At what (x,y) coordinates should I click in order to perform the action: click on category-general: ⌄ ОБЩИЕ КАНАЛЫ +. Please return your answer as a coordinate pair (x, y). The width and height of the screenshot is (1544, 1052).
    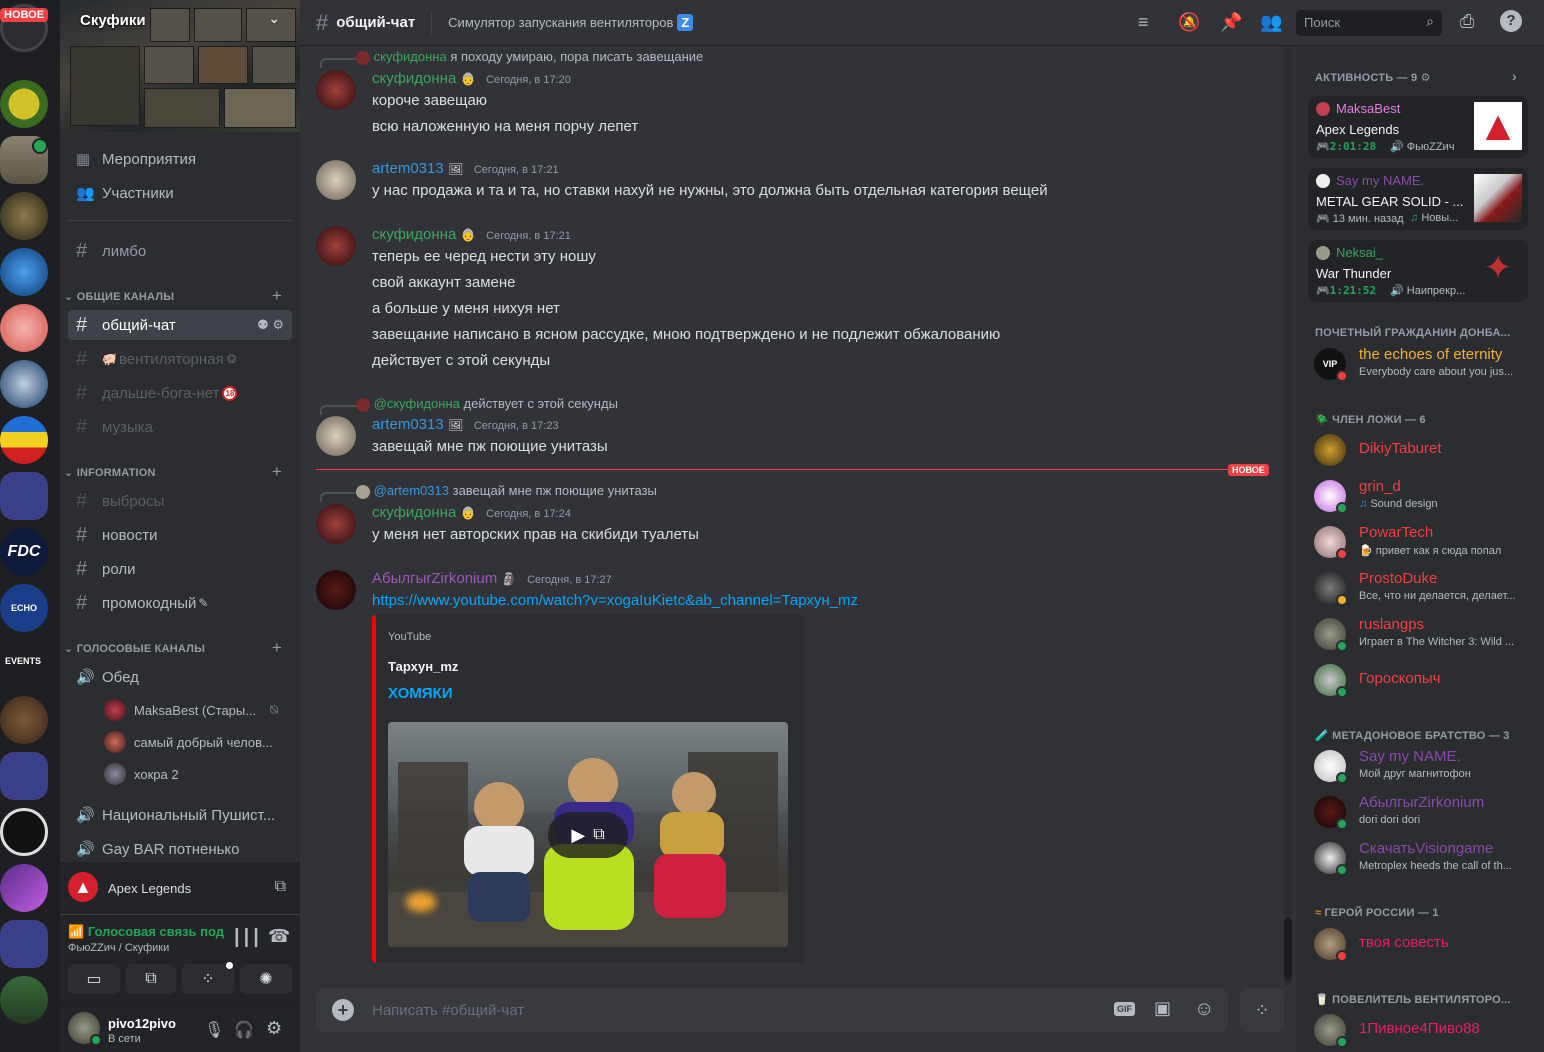
    Looking at the image, I should click on (178, 295).